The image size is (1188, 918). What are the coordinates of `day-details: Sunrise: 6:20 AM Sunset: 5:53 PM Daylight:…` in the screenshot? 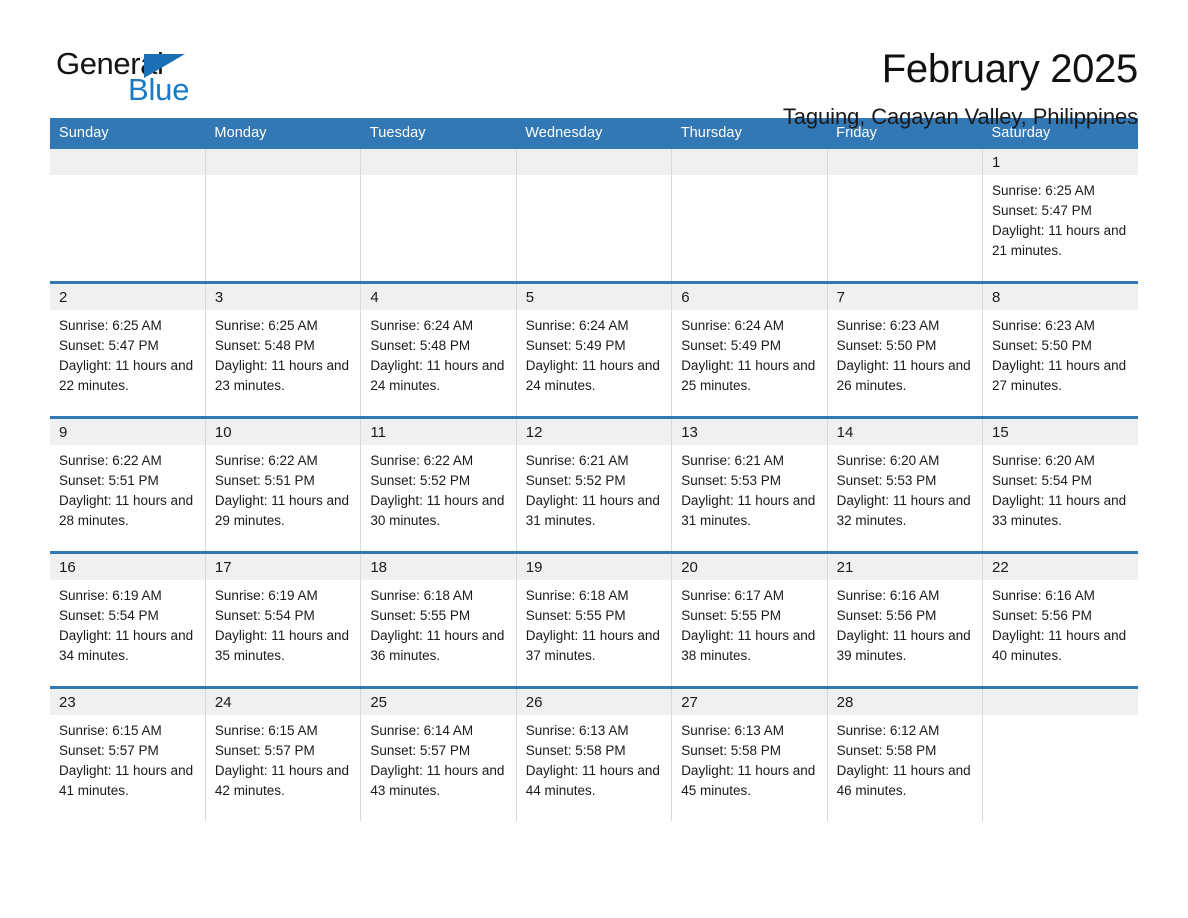 It's located at (905, 488).